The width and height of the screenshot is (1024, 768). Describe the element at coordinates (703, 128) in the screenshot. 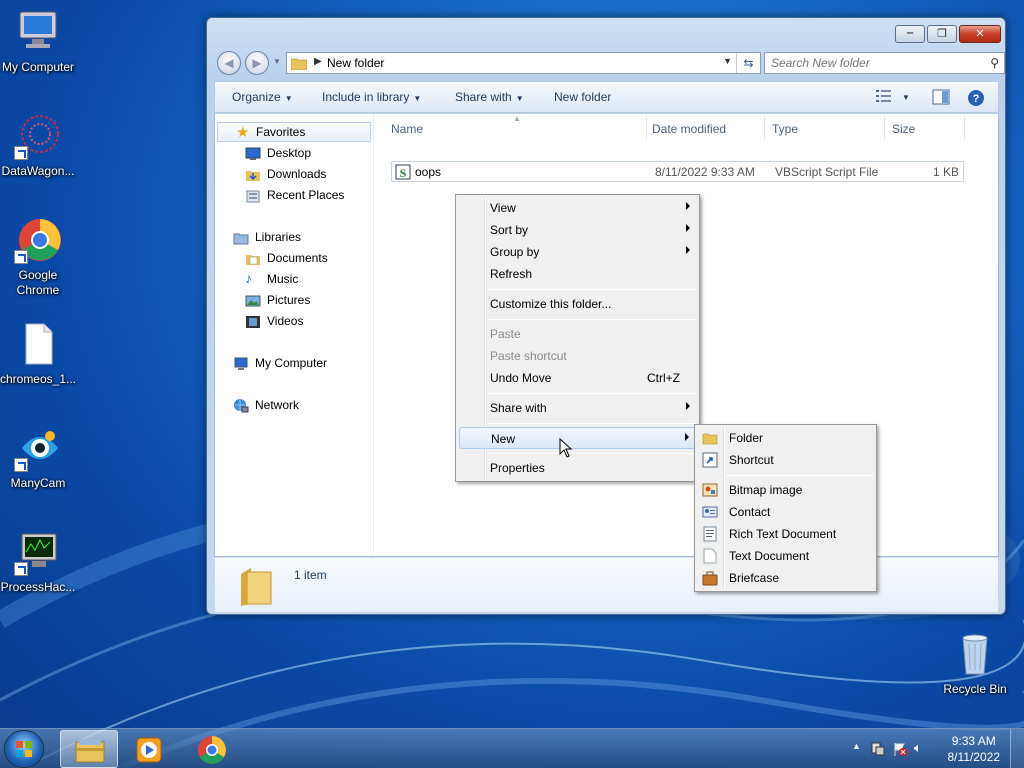

I see `column-header-date-modified: Date modified` at that location.